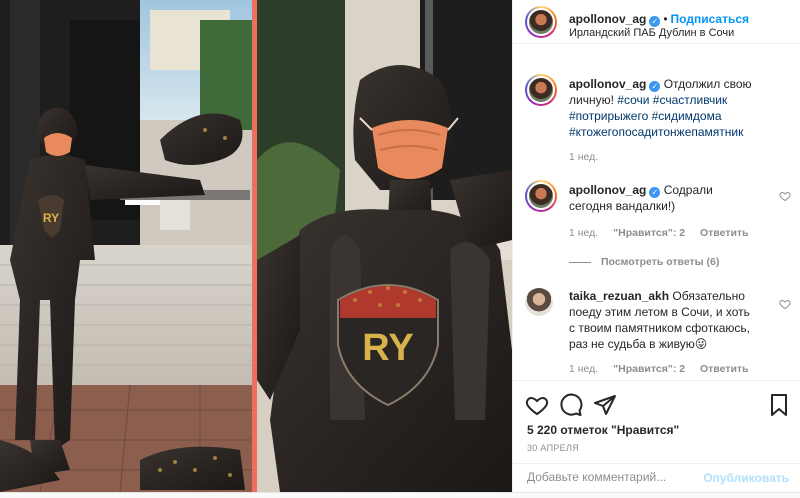  What do you see at coordinates (746, 478) in the screenshot?
I see `publish-button: Опубликовать` at bounding box center [746, 478].